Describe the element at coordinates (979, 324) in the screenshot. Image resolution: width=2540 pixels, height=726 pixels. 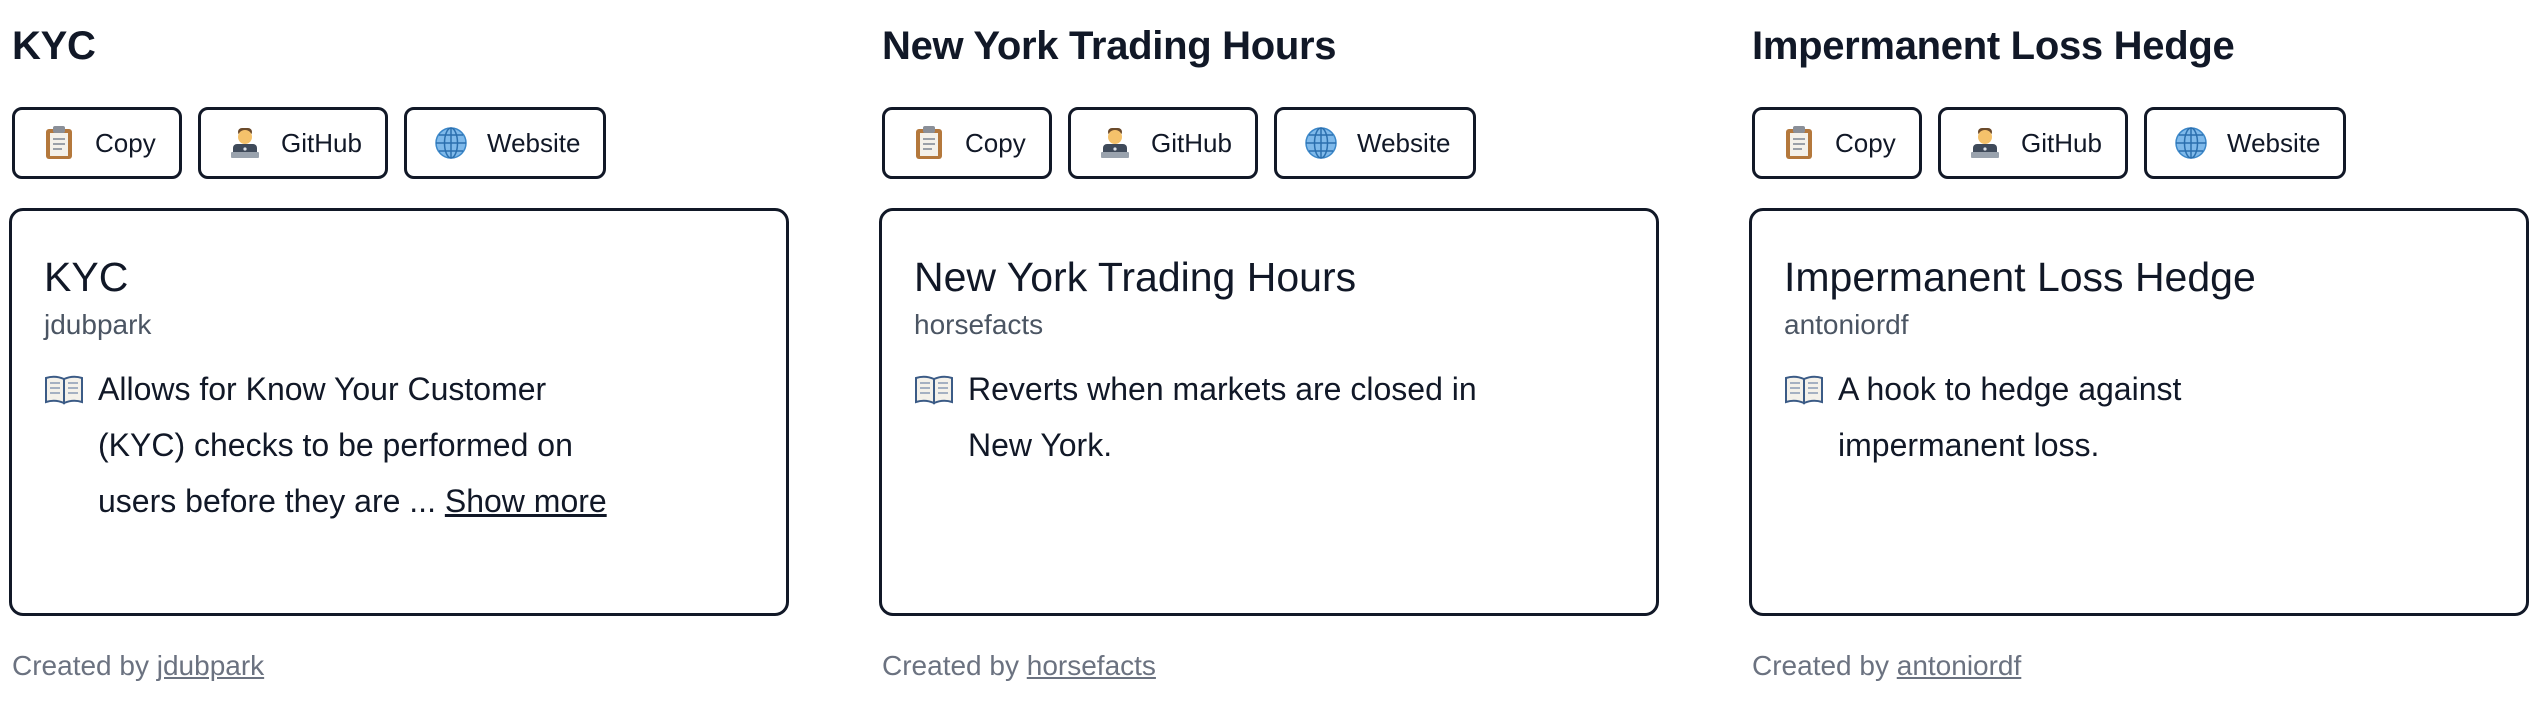
I see `card-author: horsefacts` at that location.